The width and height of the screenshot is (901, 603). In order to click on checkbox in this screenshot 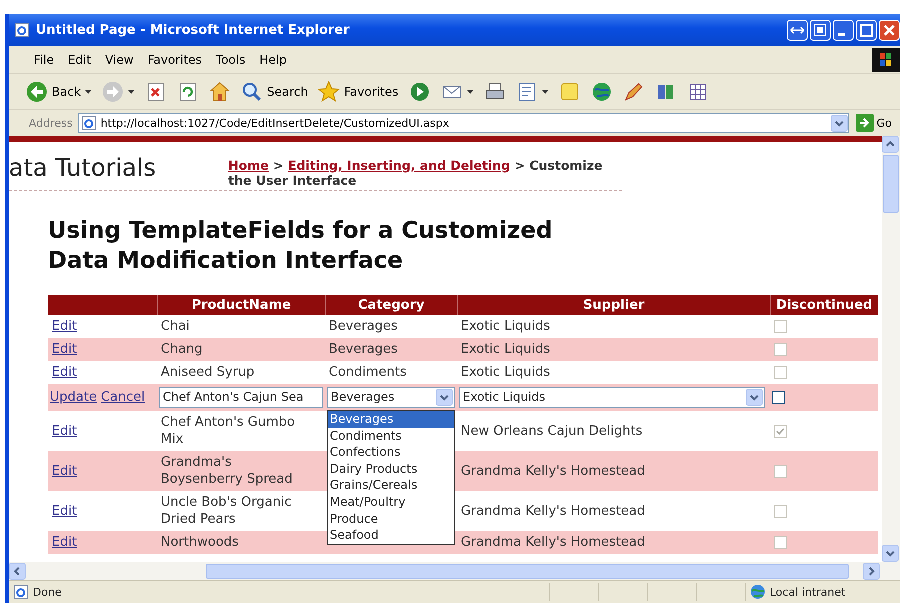, I will do `click(778, 397)`.